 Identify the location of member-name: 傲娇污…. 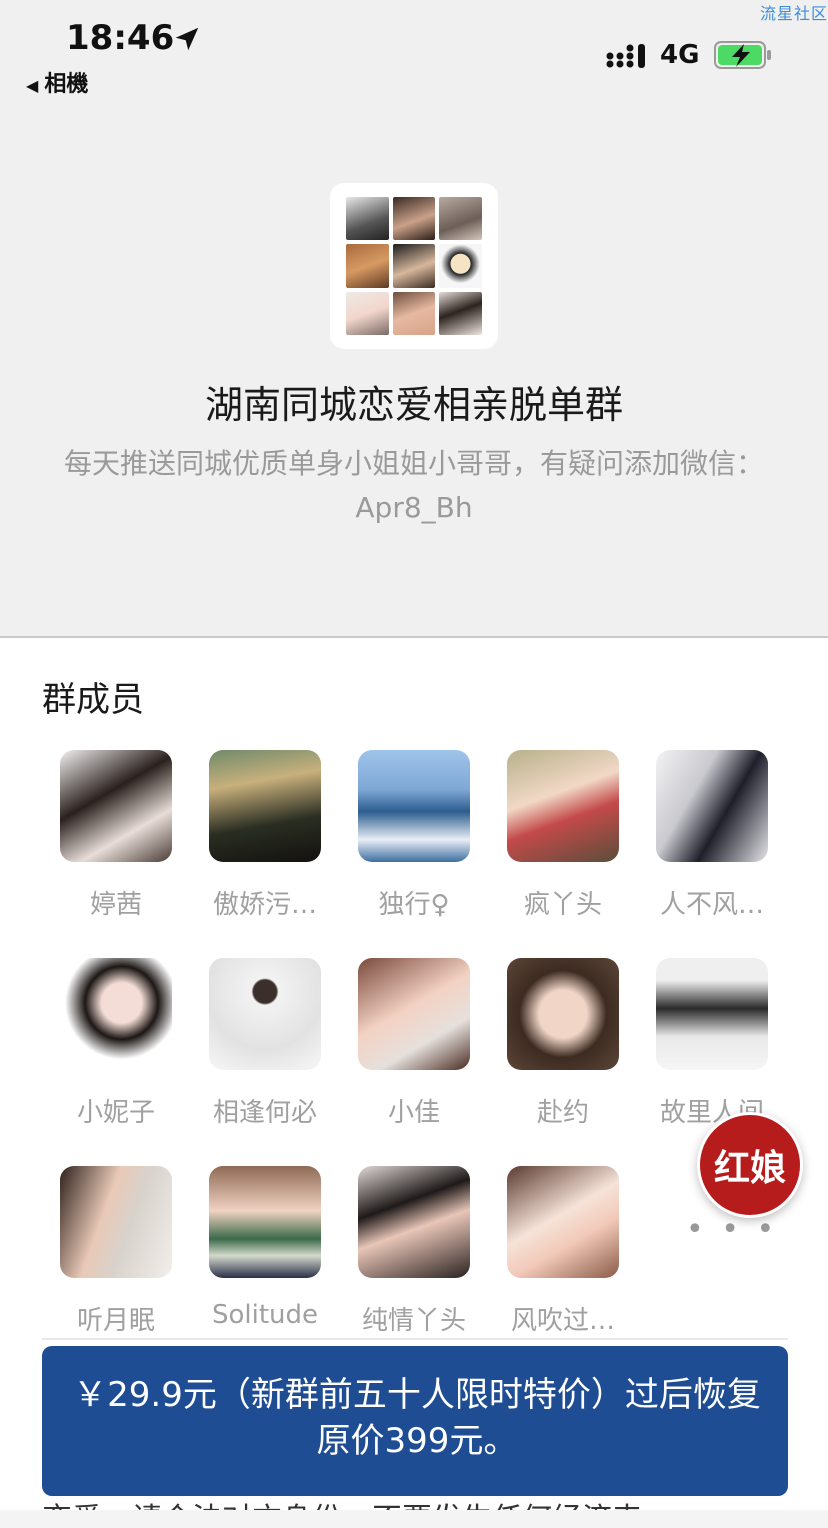
(264, 905).